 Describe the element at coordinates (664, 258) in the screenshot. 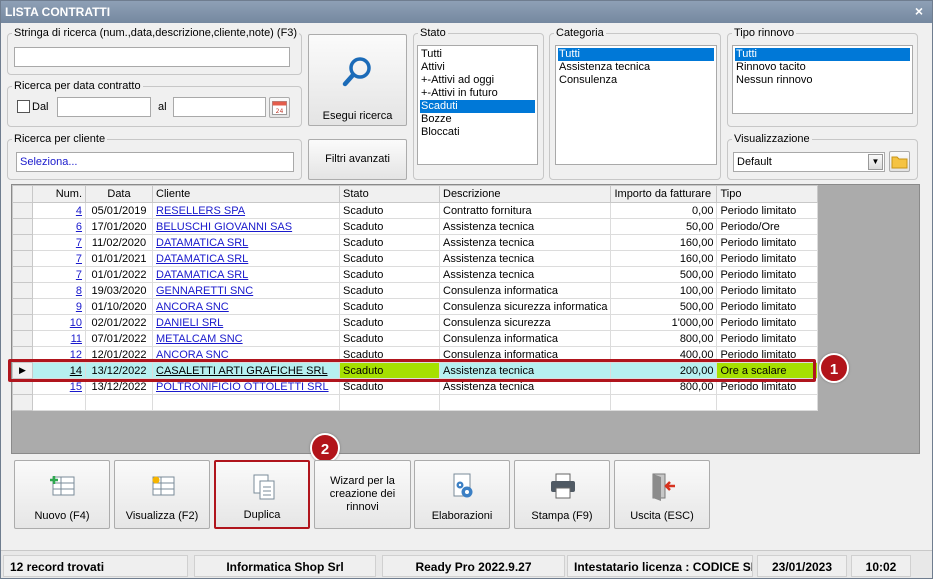

I see `cell-importo: 160,00` at that location.